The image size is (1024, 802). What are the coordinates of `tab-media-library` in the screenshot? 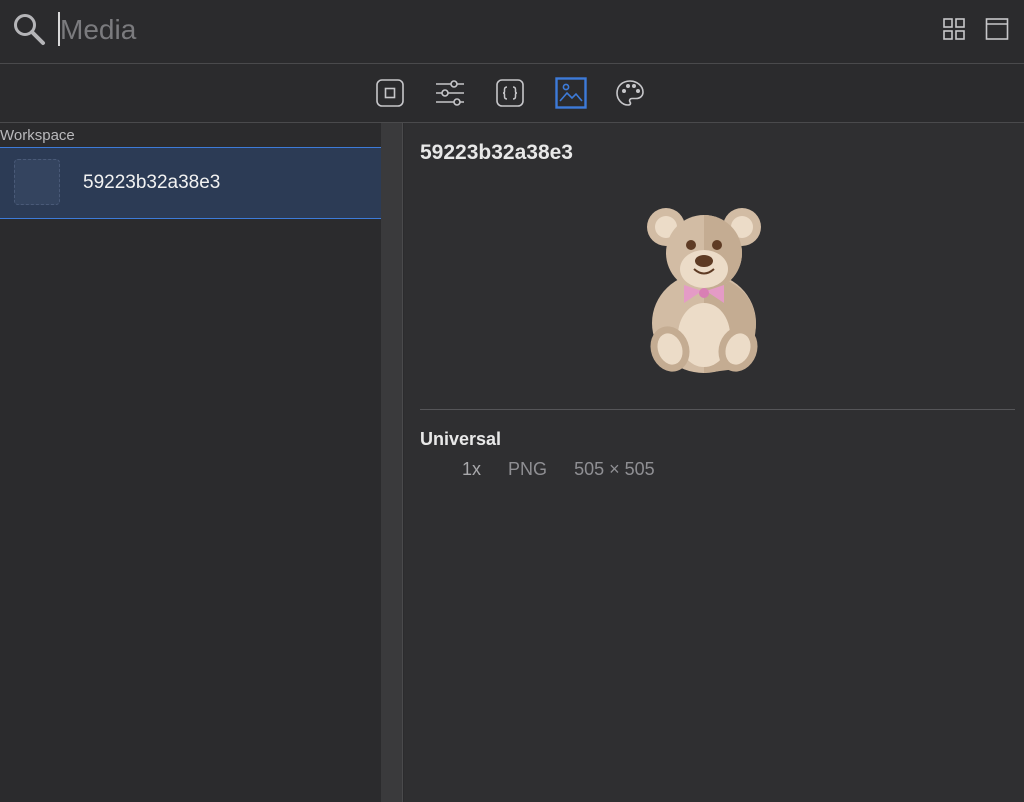 It's located at (571, 93).